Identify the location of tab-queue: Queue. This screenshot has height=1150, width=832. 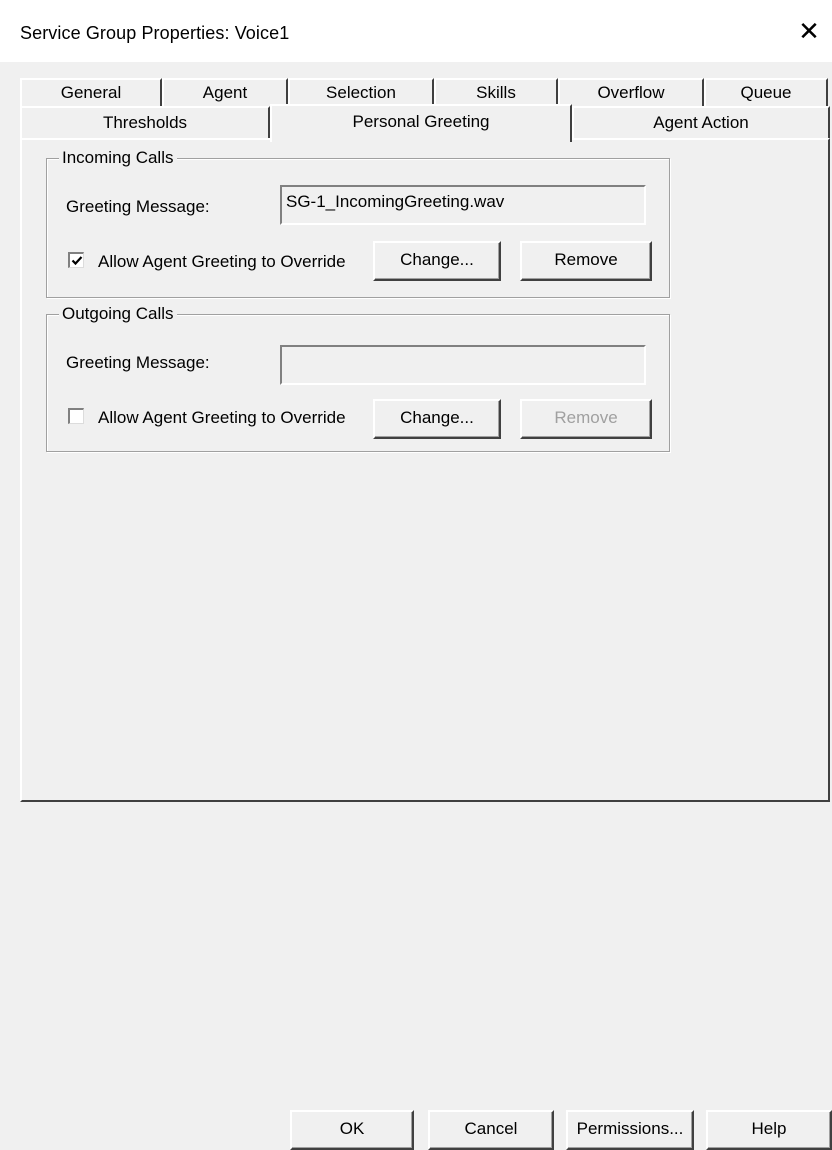
(766, 92).